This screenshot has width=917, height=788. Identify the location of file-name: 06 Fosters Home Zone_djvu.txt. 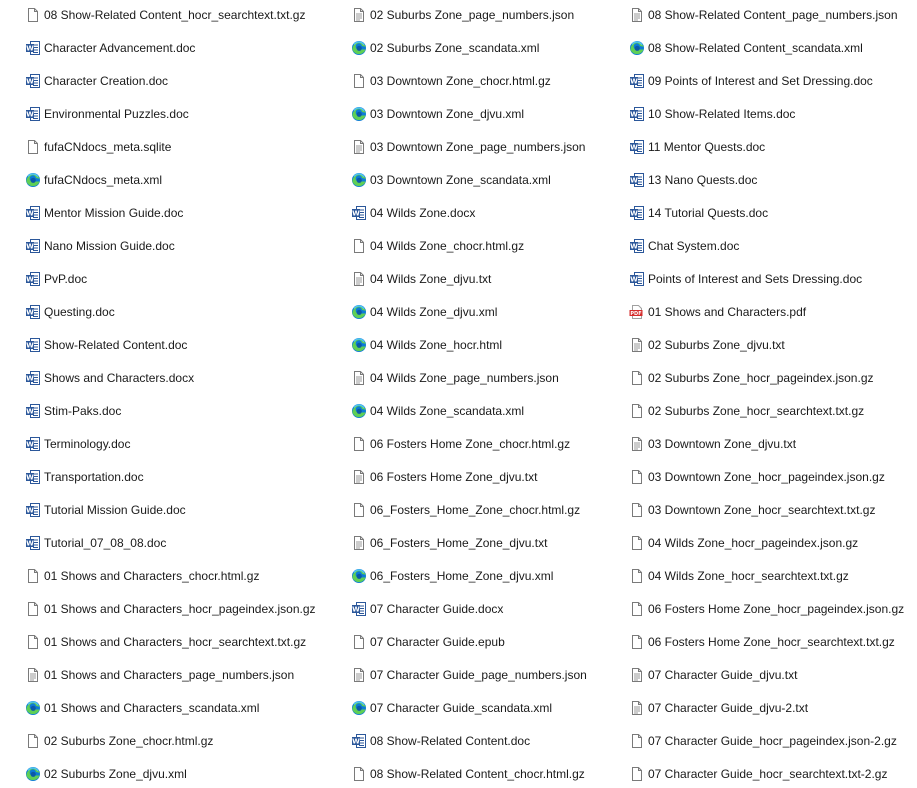
(454, 477).